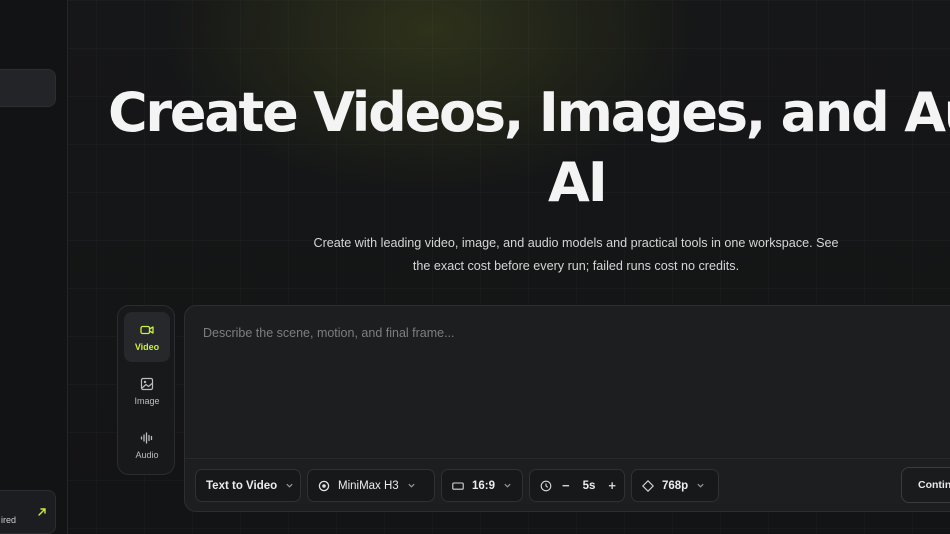 Image resolution: width=950 pixels, height=534 pixels. I want to click on model-select: MiniMax H3, so click(371, 485).